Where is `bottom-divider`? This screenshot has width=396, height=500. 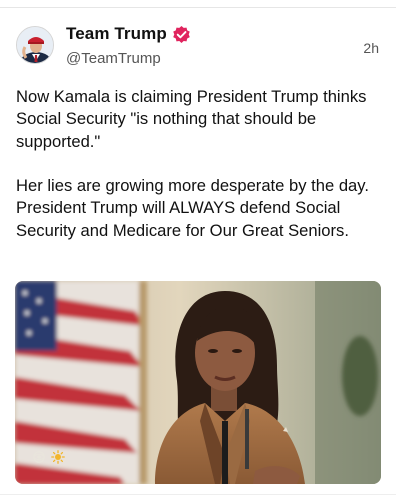
bottom-divider is located at coordinates (198, 494).